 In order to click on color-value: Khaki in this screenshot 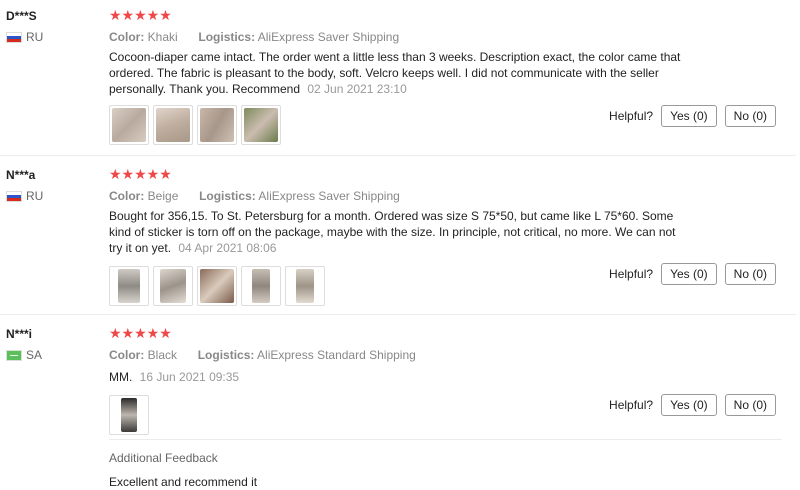, I will do `click(162, 37)`.